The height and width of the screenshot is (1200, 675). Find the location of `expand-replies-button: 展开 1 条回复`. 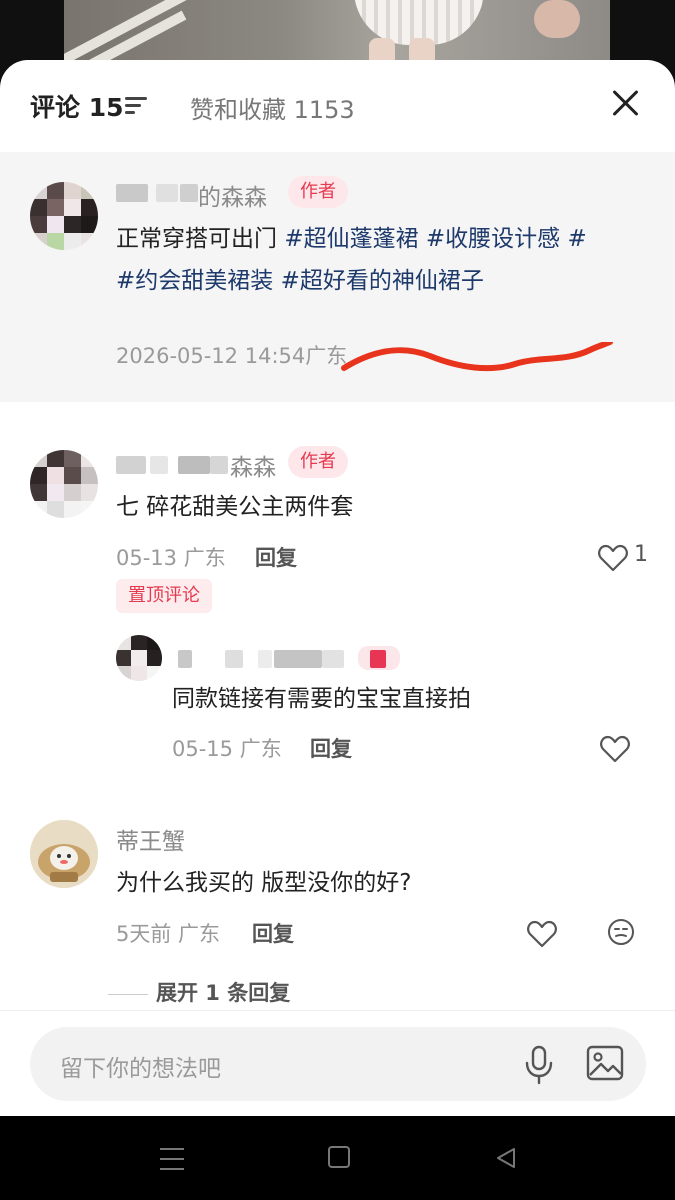

expand-replies-button: 展开 1 条回复 is located at coordinates (199, 992).